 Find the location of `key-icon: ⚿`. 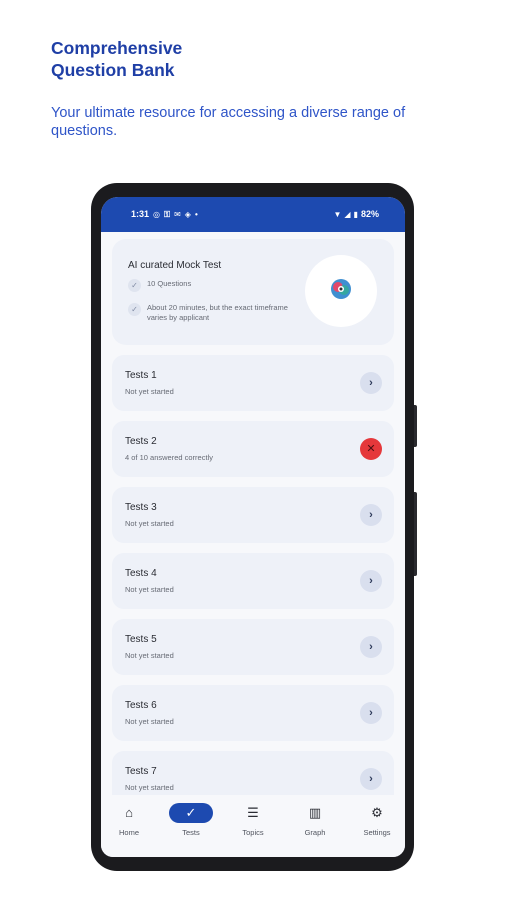

key-icon: ⚿ is located at coordinates (167, 214).